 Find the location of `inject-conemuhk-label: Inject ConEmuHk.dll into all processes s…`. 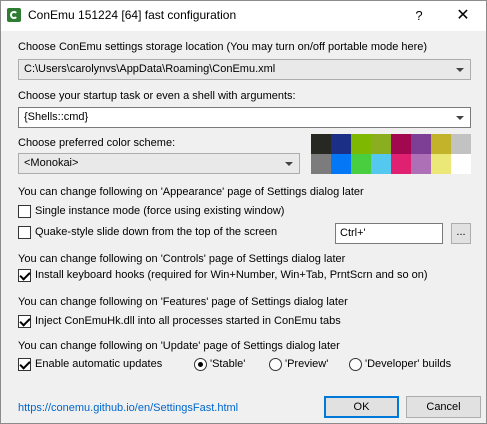

inject-conemuhk-label: Inject ConEmuHk.dll into all processes s… is located at coordinates (188, 321).